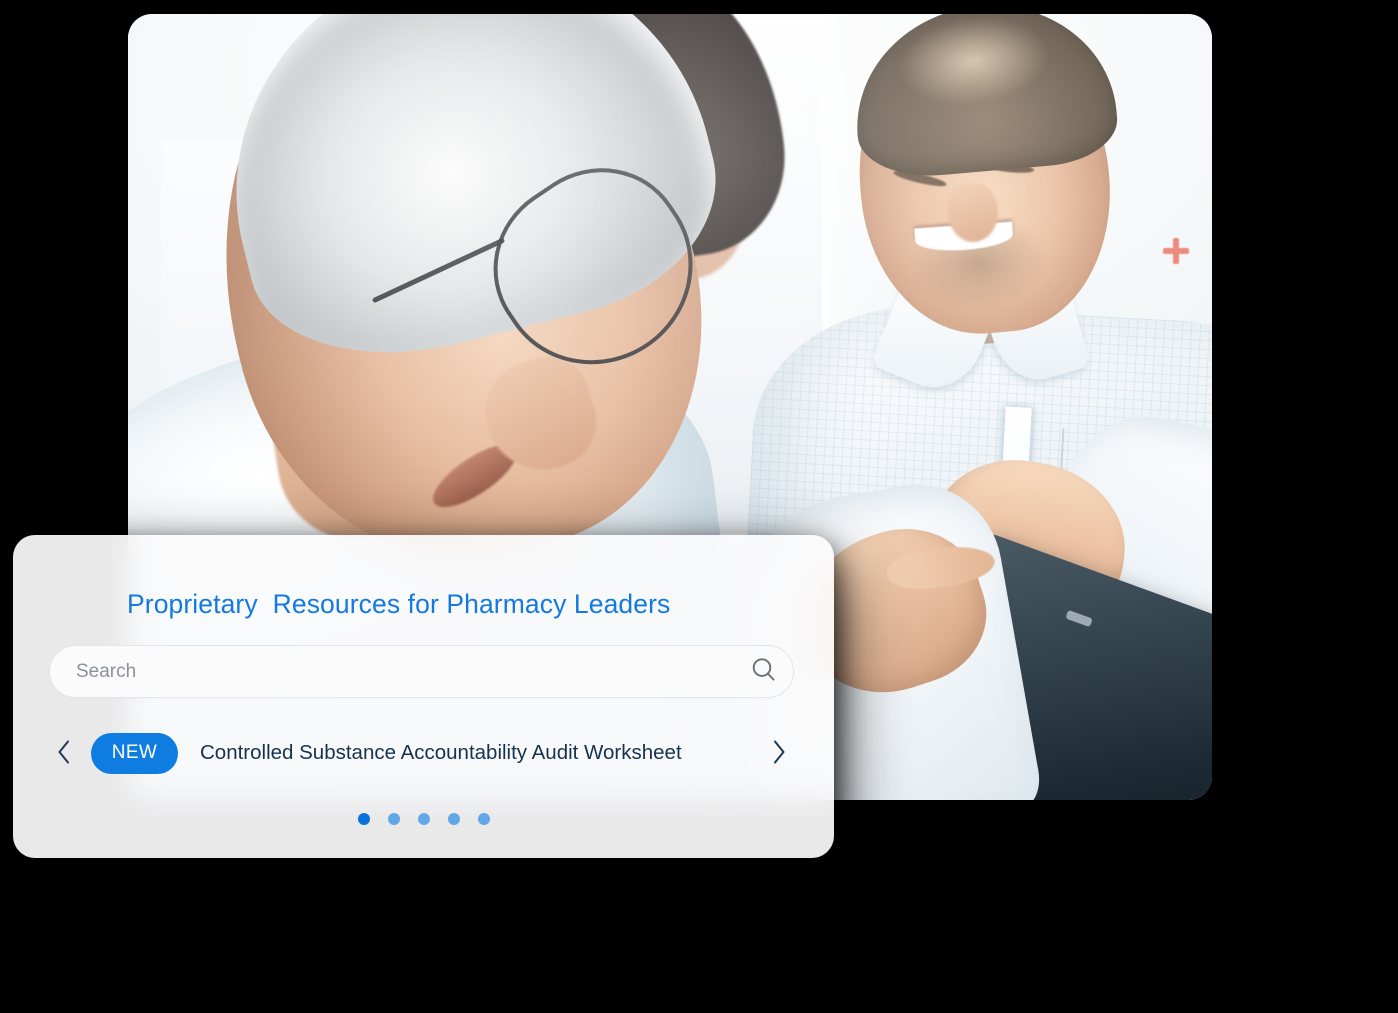 The image size is (1398, 1013). I want to click on chevron-right-icon, so click(779, 753).